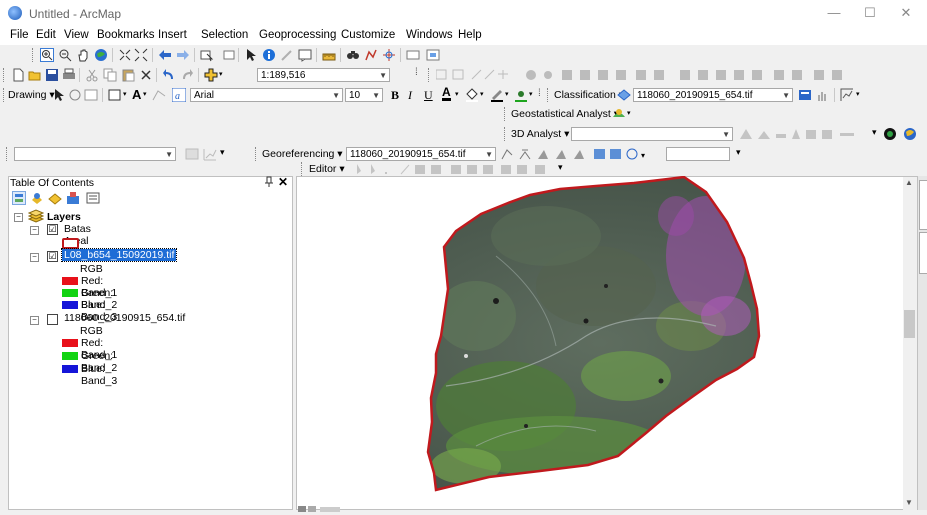 The width and height of the screenshot is (927, 515). Describe the element at coordinates (909, 502) in the screenshot. I see `scroll-down-icon: ▼` at that location.